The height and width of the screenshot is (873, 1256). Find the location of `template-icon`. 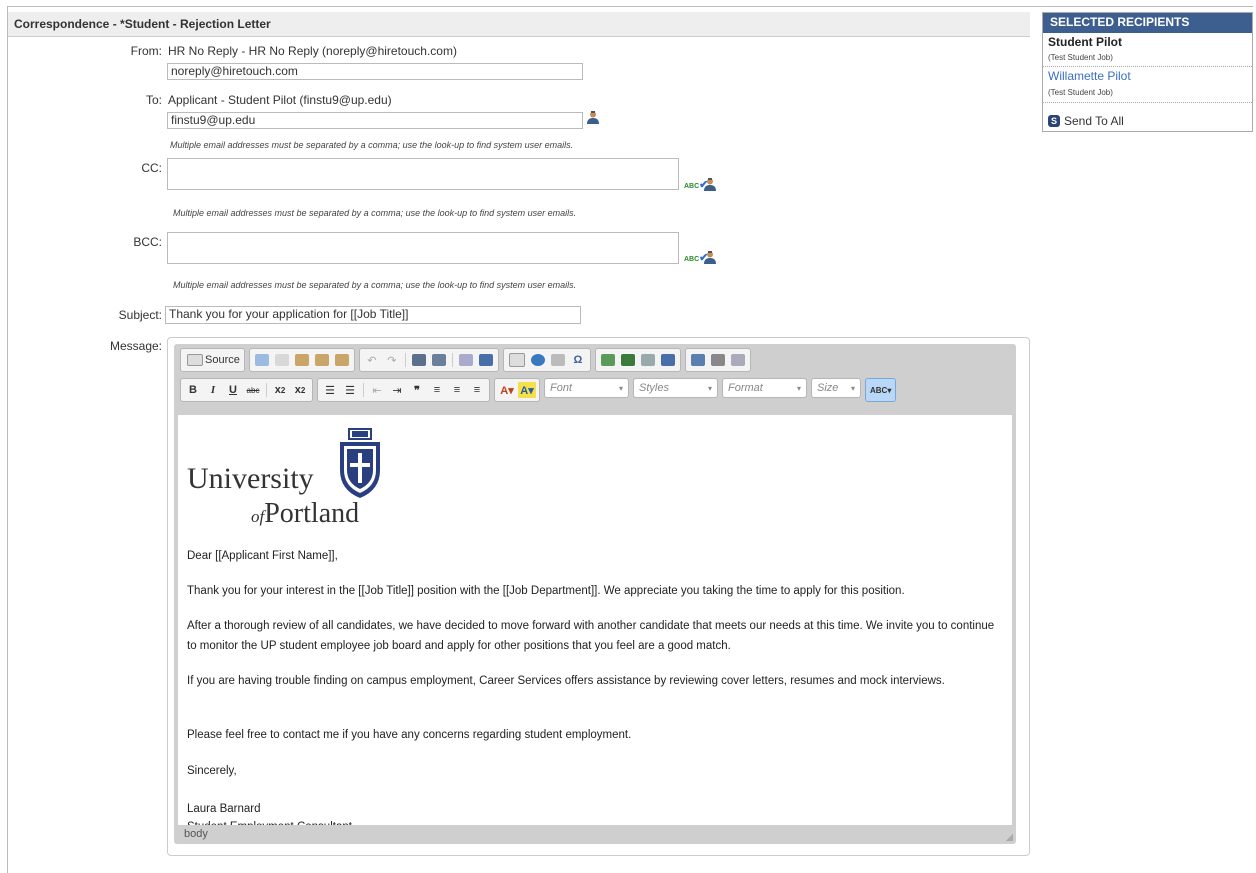

template-icon is located at coordinates (516, 360).